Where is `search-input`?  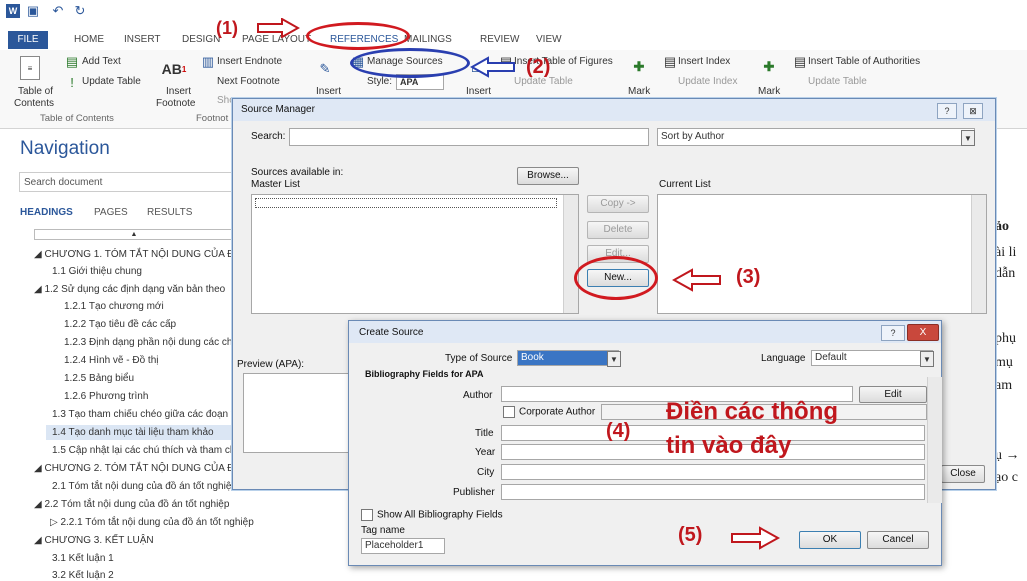
search-input is located at coordinates (469, 137).